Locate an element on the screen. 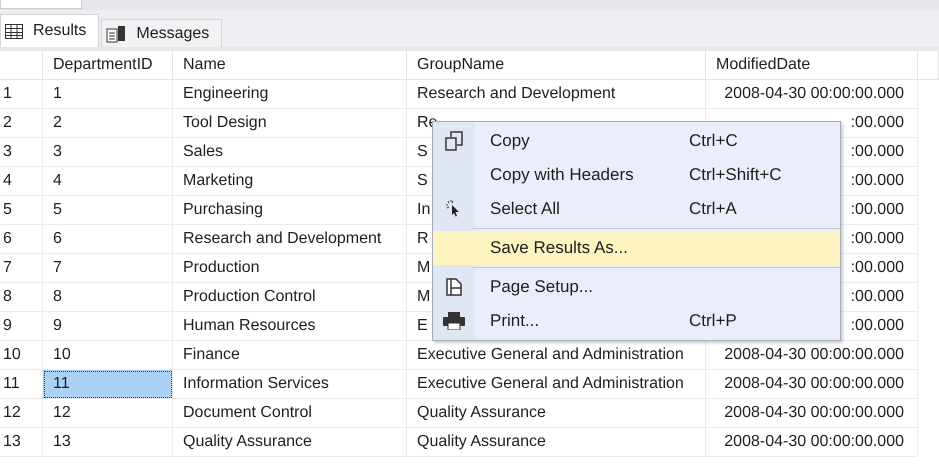 The width and height of the screenshot is (939, 472). table-cell: Engineering is located at coordinates (290, 94).